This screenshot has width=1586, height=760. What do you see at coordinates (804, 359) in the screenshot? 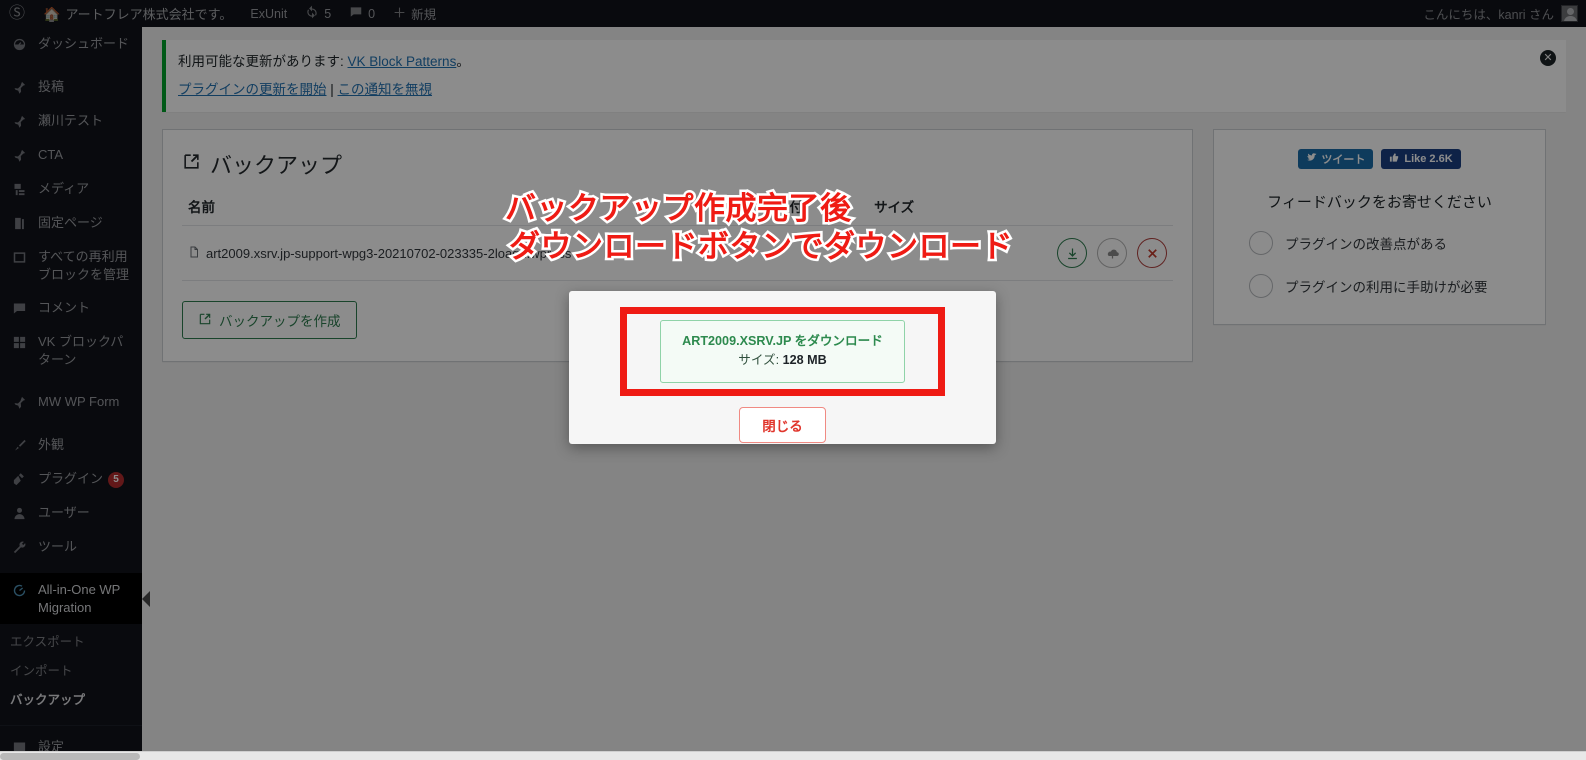
I see `size-value: 128 MB` at bounding box center [804, 359].